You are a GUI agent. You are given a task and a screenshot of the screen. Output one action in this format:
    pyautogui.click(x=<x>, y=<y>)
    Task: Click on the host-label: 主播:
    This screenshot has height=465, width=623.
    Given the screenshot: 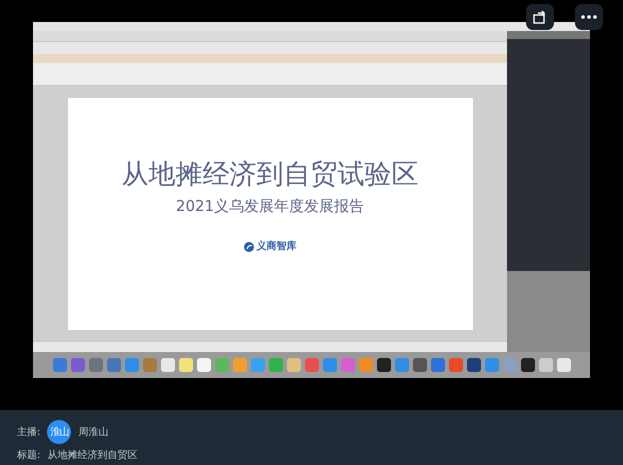 What is the action you would take?
    pyautogui.click(x=28, y=432)
    